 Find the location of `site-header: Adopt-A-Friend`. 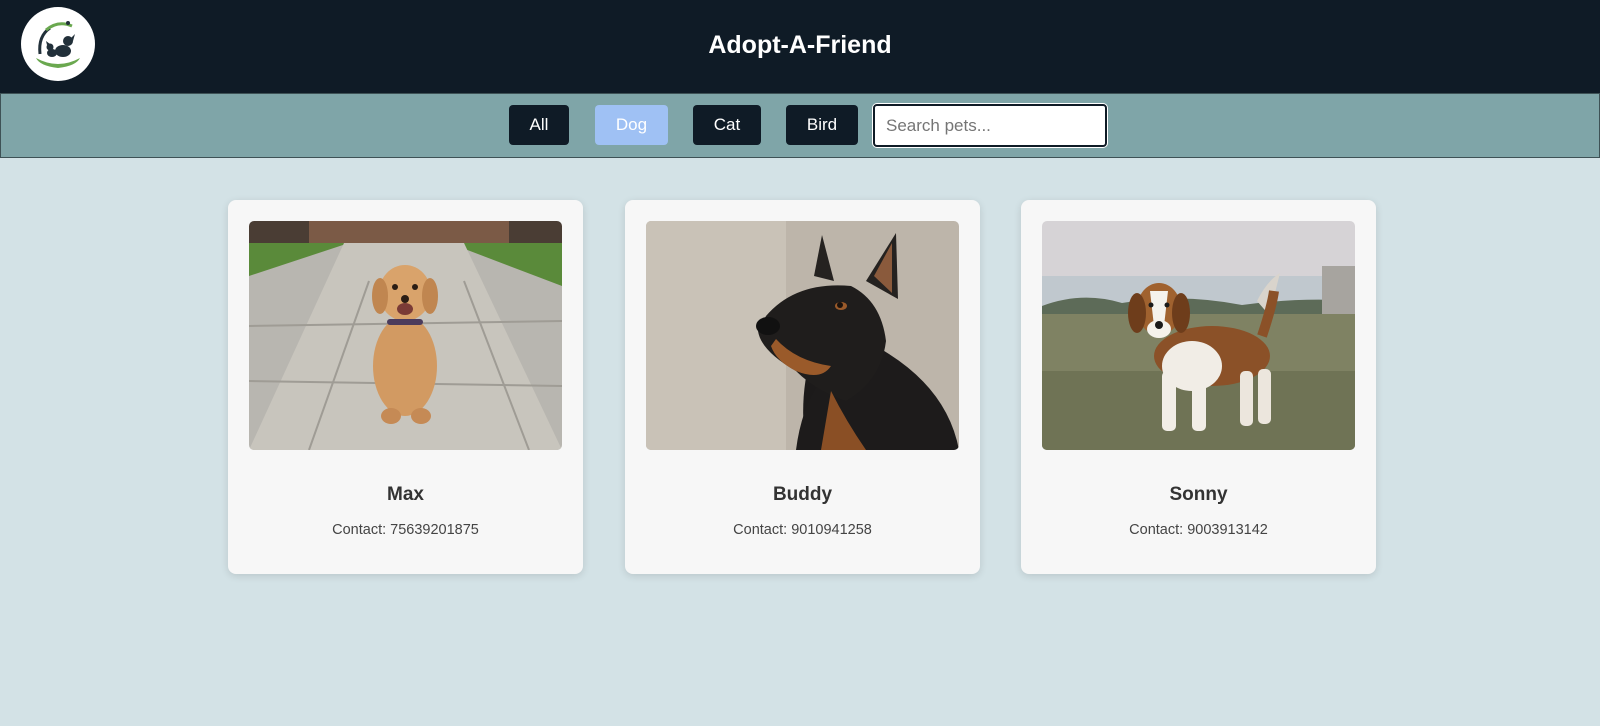

site-header: Adopt-A-Friend is located at coordinates (800, 46).